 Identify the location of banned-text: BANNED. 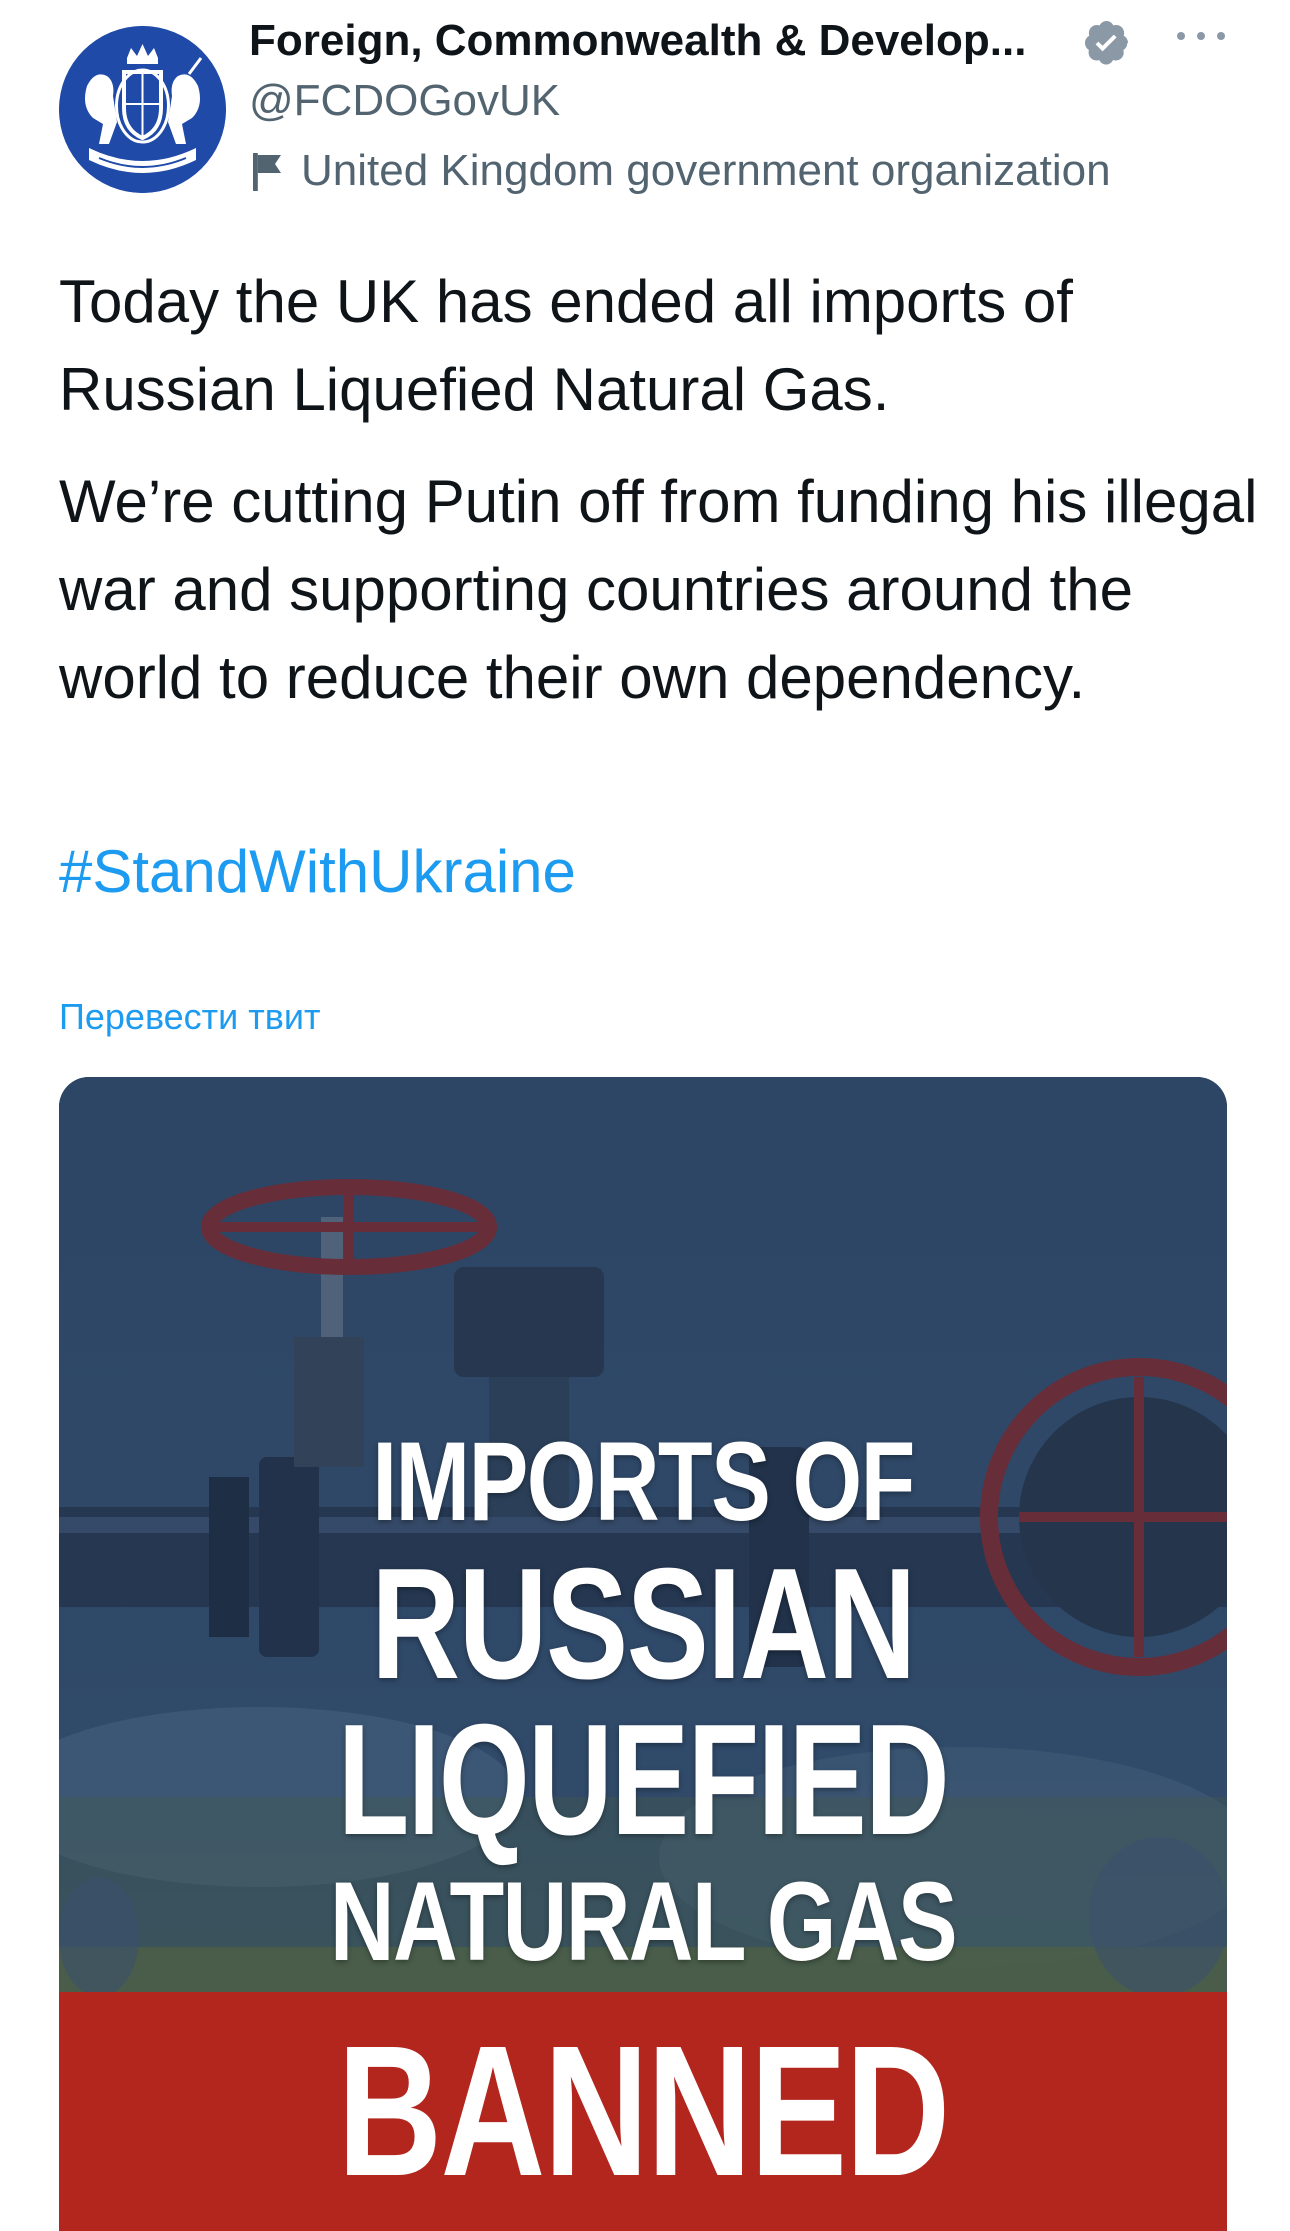
(643, 2111).